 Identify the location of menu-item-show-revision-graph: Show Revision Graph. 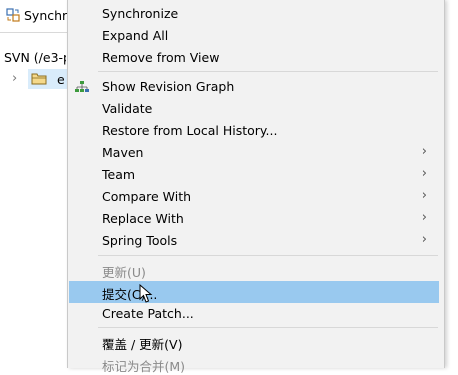
(254, 87).